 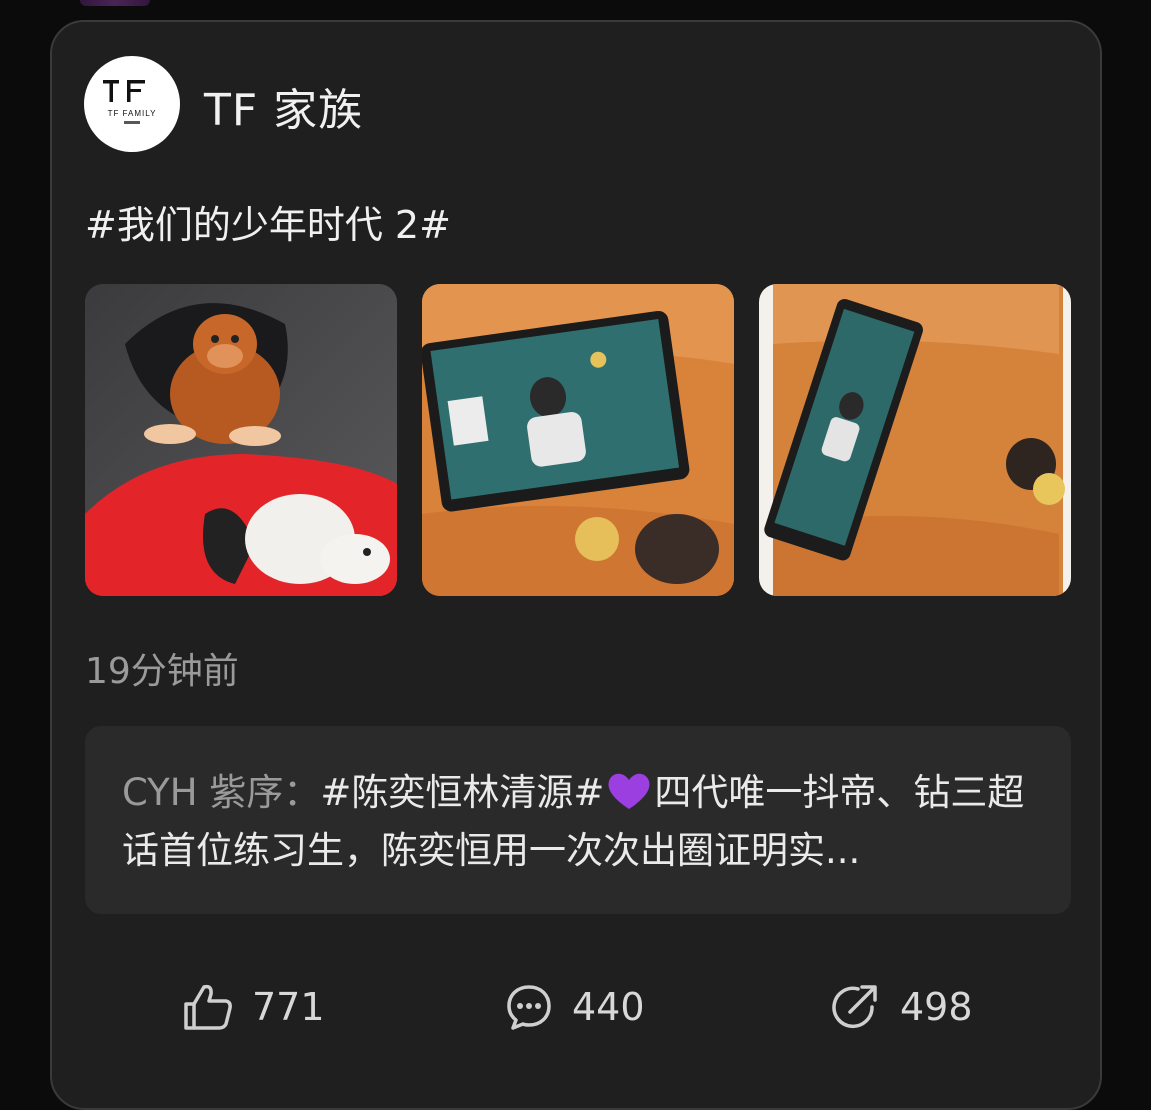 I want to click on topic-hashtag: #我们的少年时代 2#, so click(x=268, y=221).